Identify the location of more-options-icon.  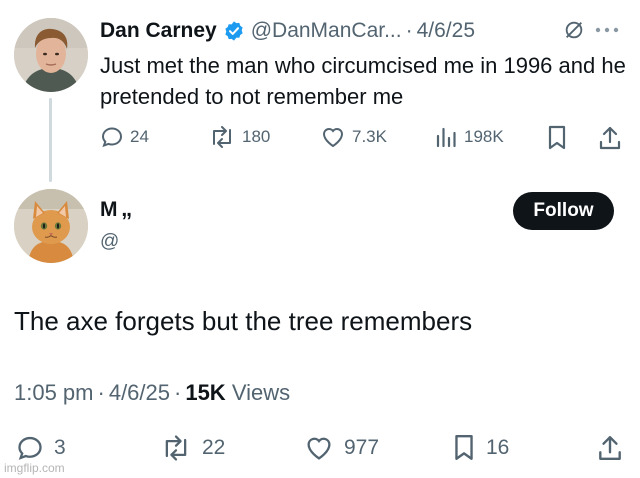
(607, 30).